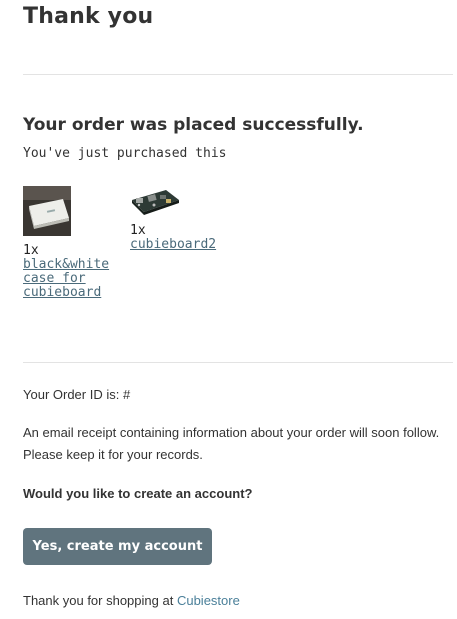  What do you see at coordinates (138, 493) in the screenshot?
I see `account-question: Would you like to create an account?` at bounding box center [138, 493].